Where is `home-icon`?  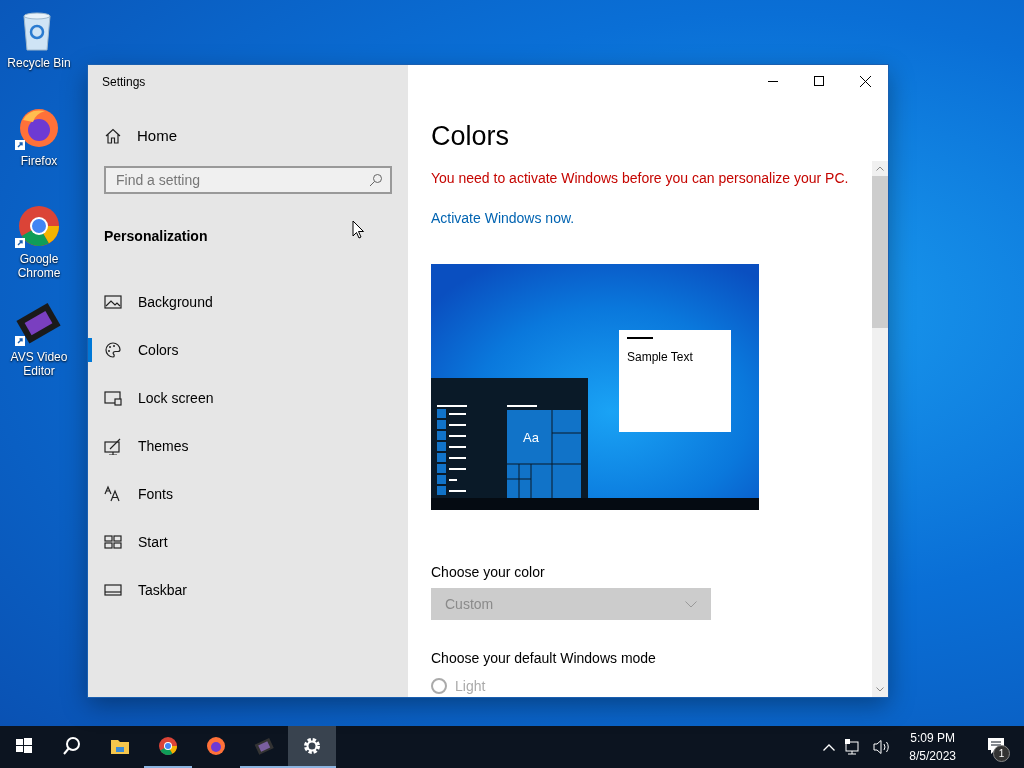
home-icon is located at coordinates (113, 135).